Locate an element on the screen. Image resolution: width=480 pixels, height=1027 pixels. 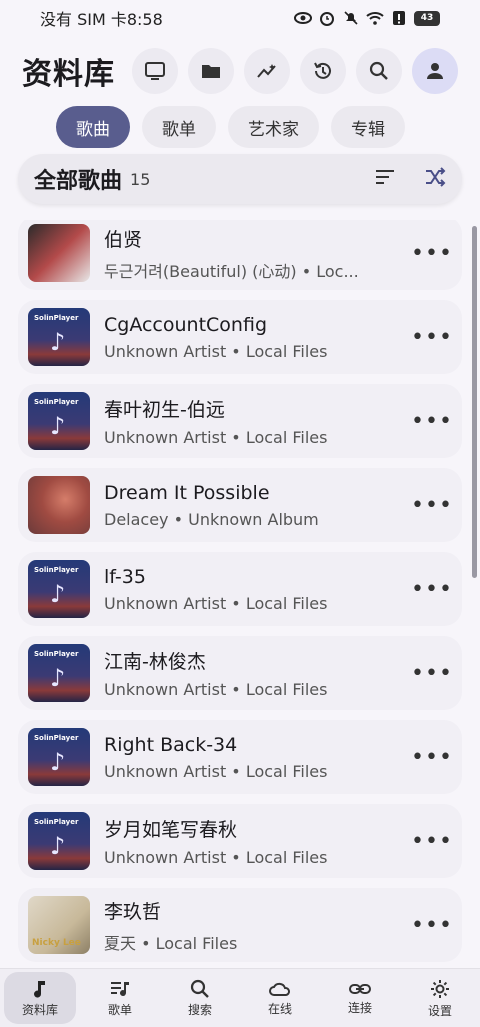
song-title: 春叶初生-伯远 is located at coordinates (164, 410).